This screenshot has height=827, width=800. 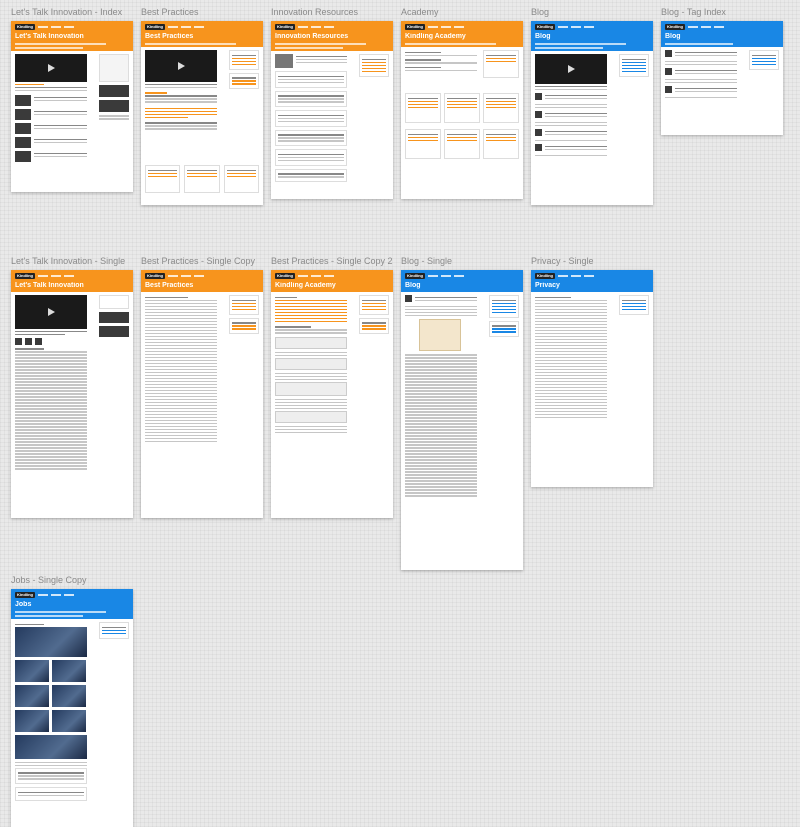 I want to click on team-photo, so click(x=51, y=641).